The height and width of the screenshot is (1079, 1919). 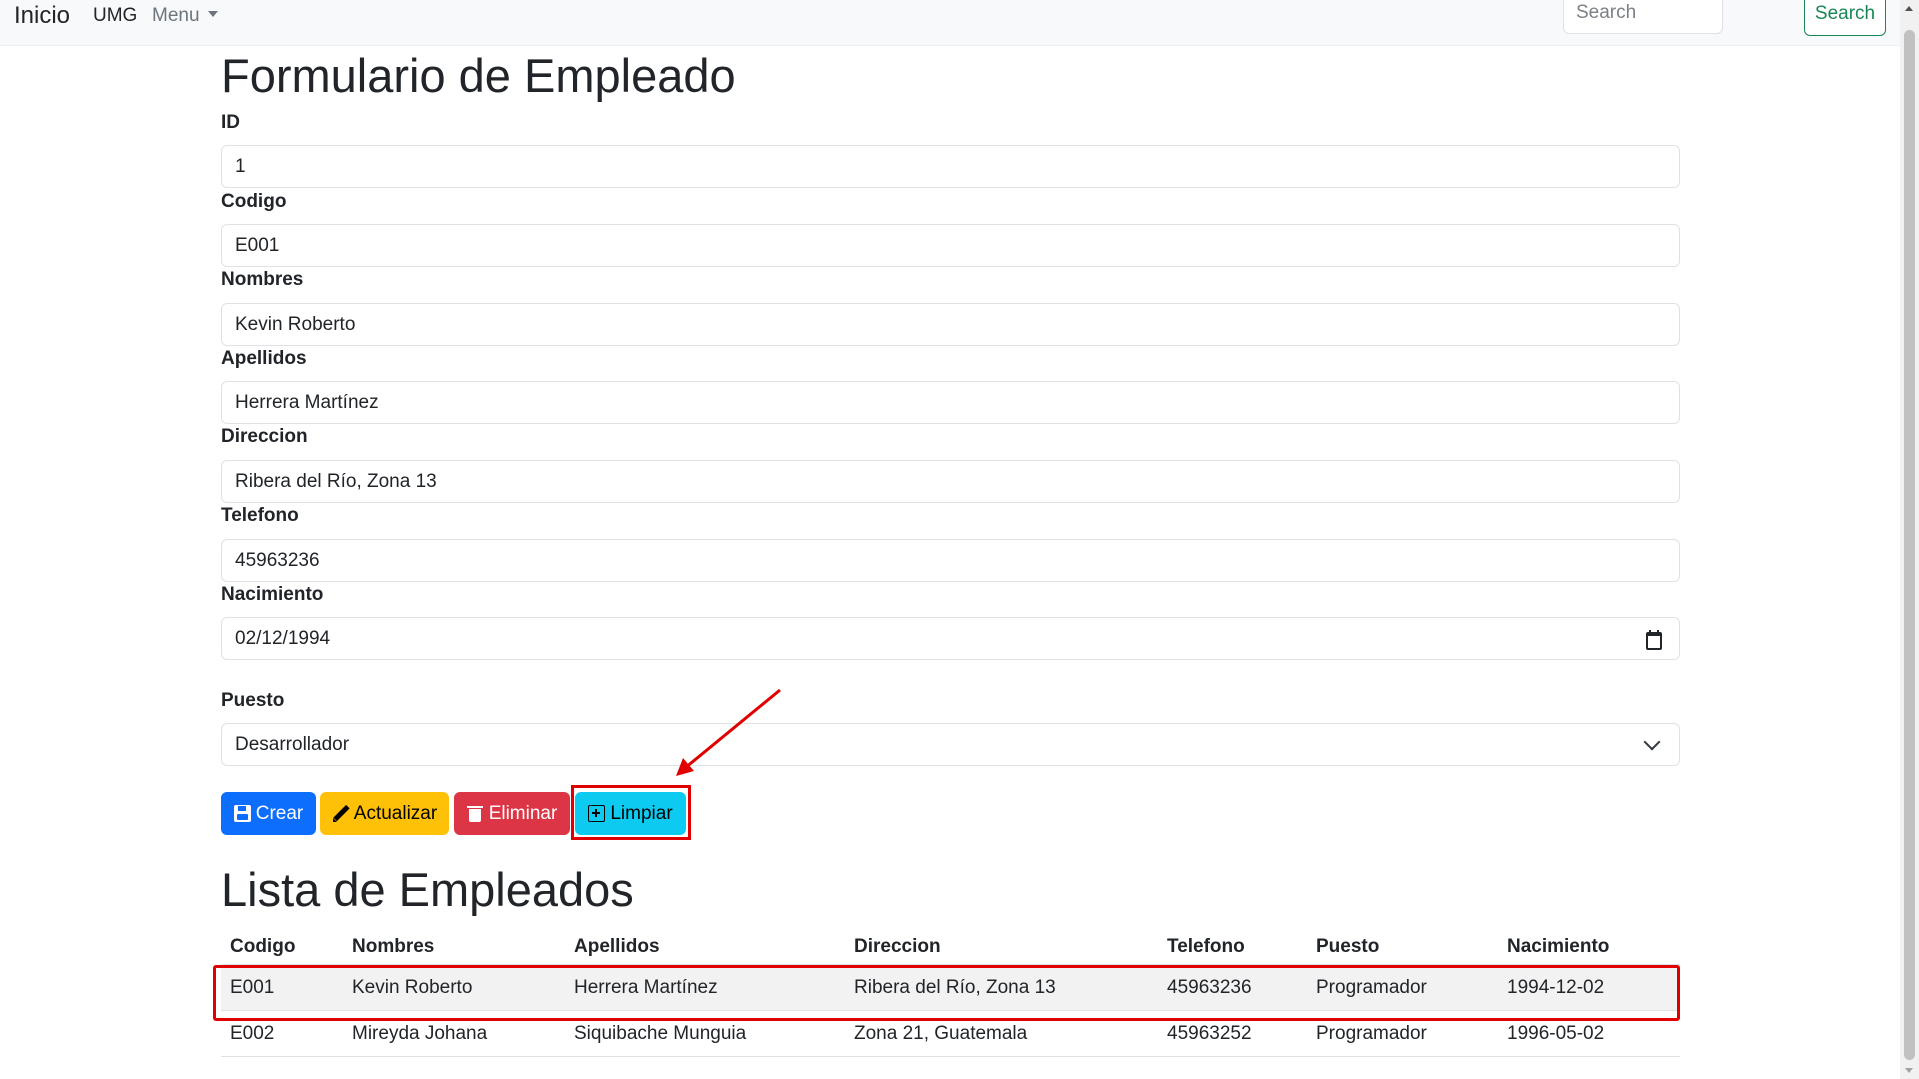 What do you see at coordinates (1909, 545) in the screenshot?
I see `scrollbar-thumb` at bounding box center [1909, 545].